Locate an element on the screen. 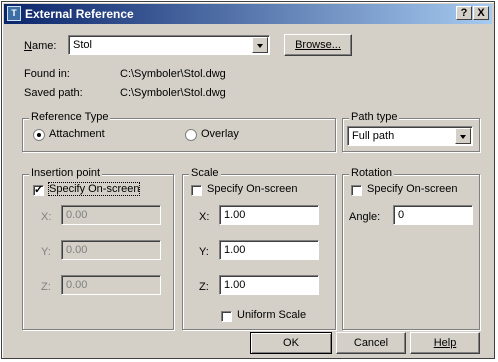 The height and width of the screenshot is (362, 498). overlay-label: Overlay is located at coordinates (220, 134).